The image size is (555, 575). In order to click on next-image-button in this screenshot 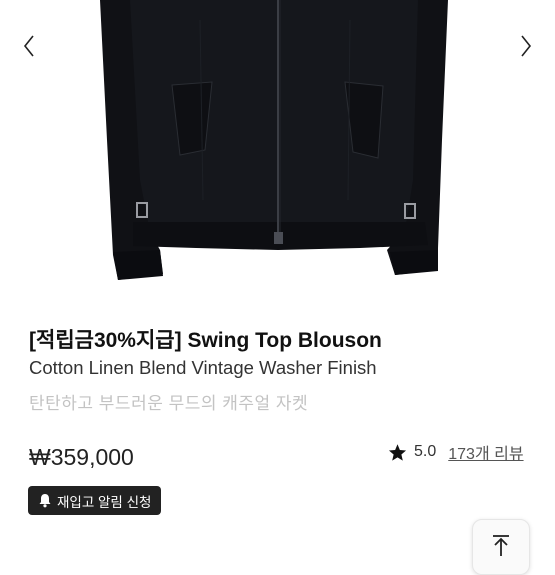, I will do `click(526, 46)`.